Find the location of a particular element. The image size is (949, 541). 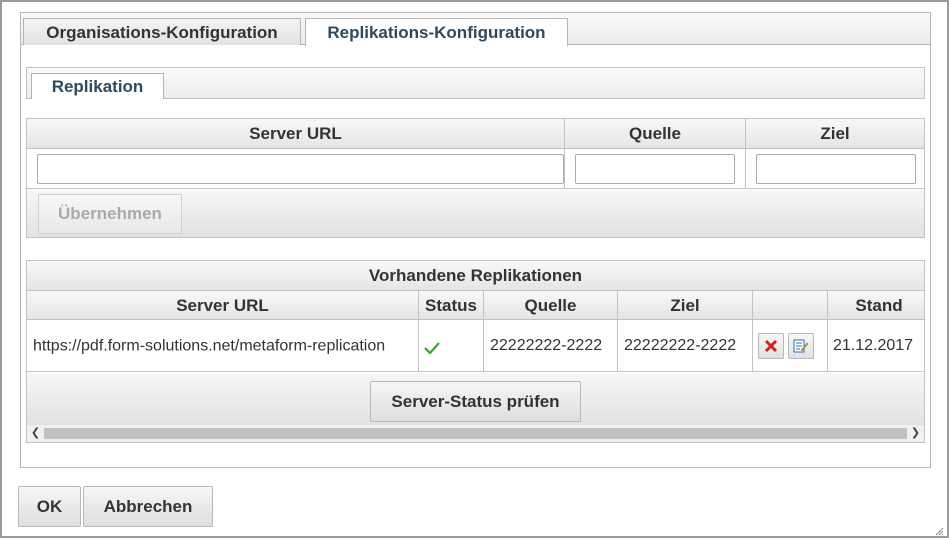

grid-caption: Vorhandene Replikationen is located at coordinates (475, 276).